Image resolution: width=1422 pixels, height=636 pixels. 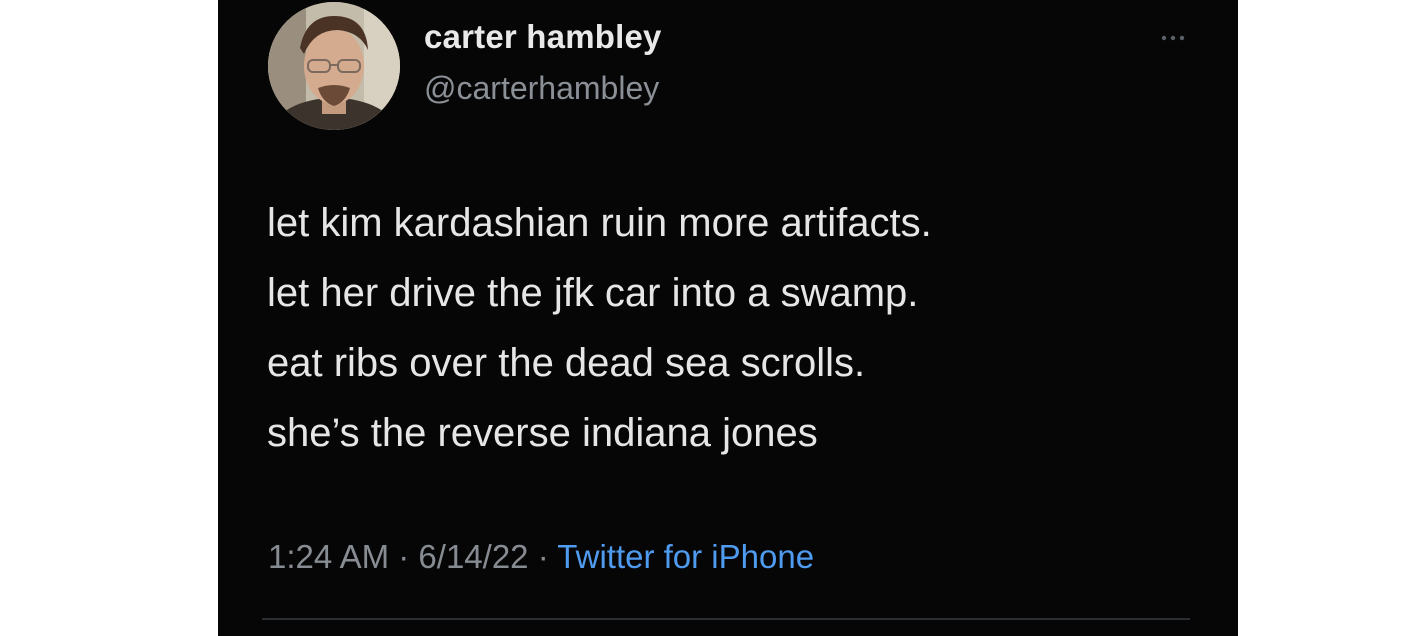 I want to click on author-handle: @carterhambley, so click(x=541, y=88).